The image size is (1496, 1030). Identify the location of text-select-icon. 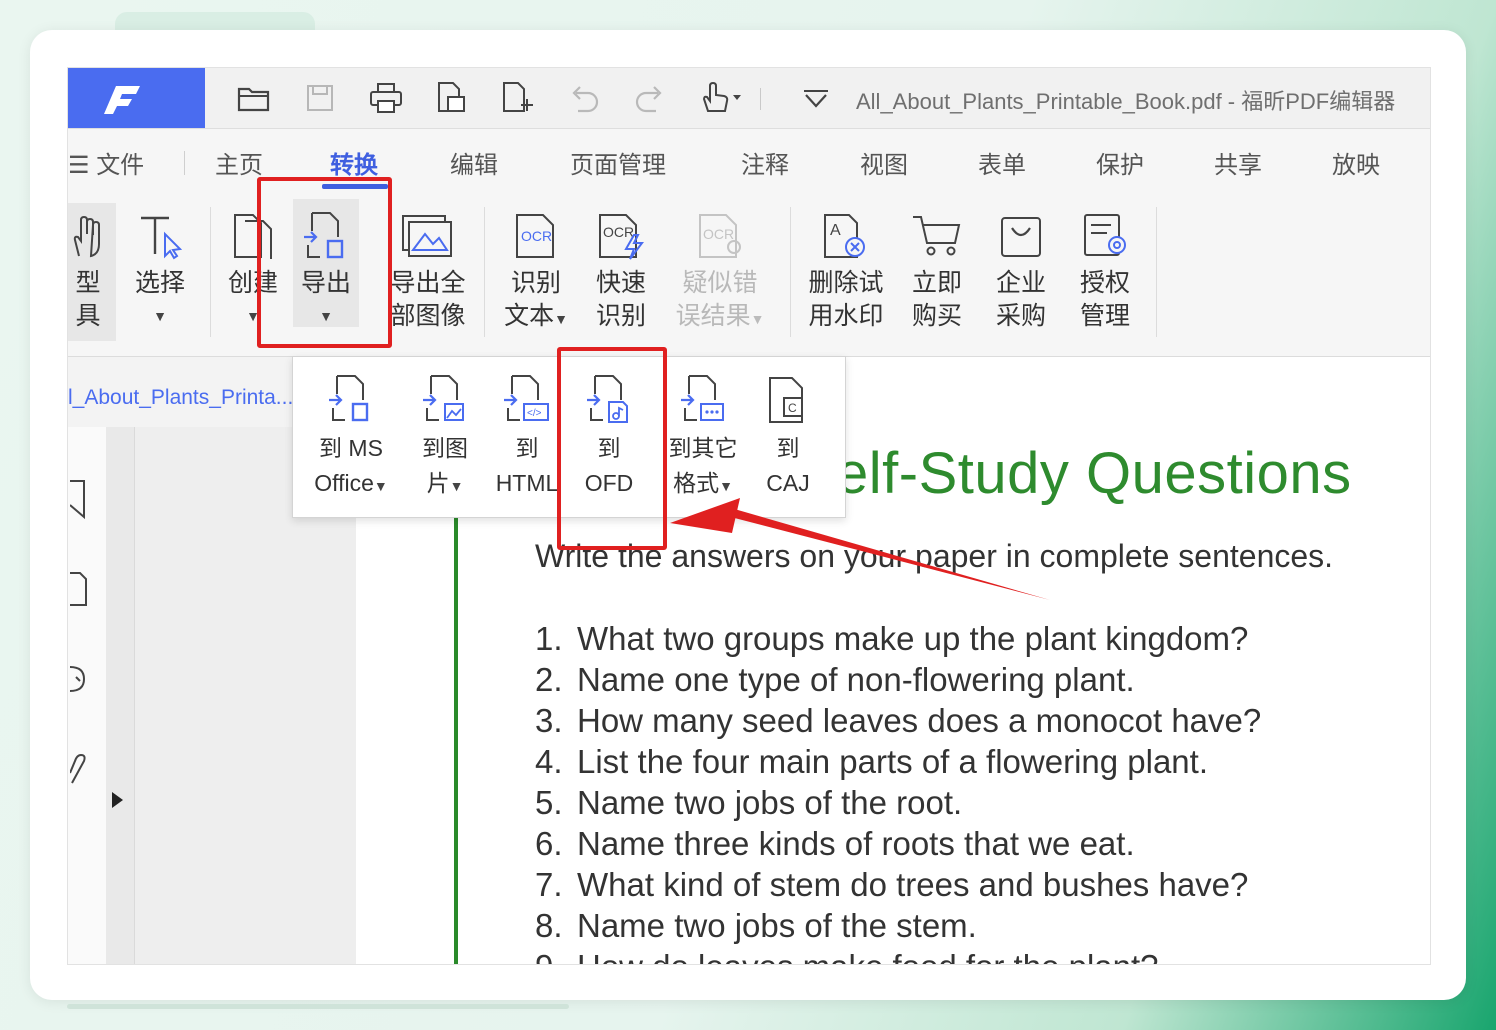
(160, 236).